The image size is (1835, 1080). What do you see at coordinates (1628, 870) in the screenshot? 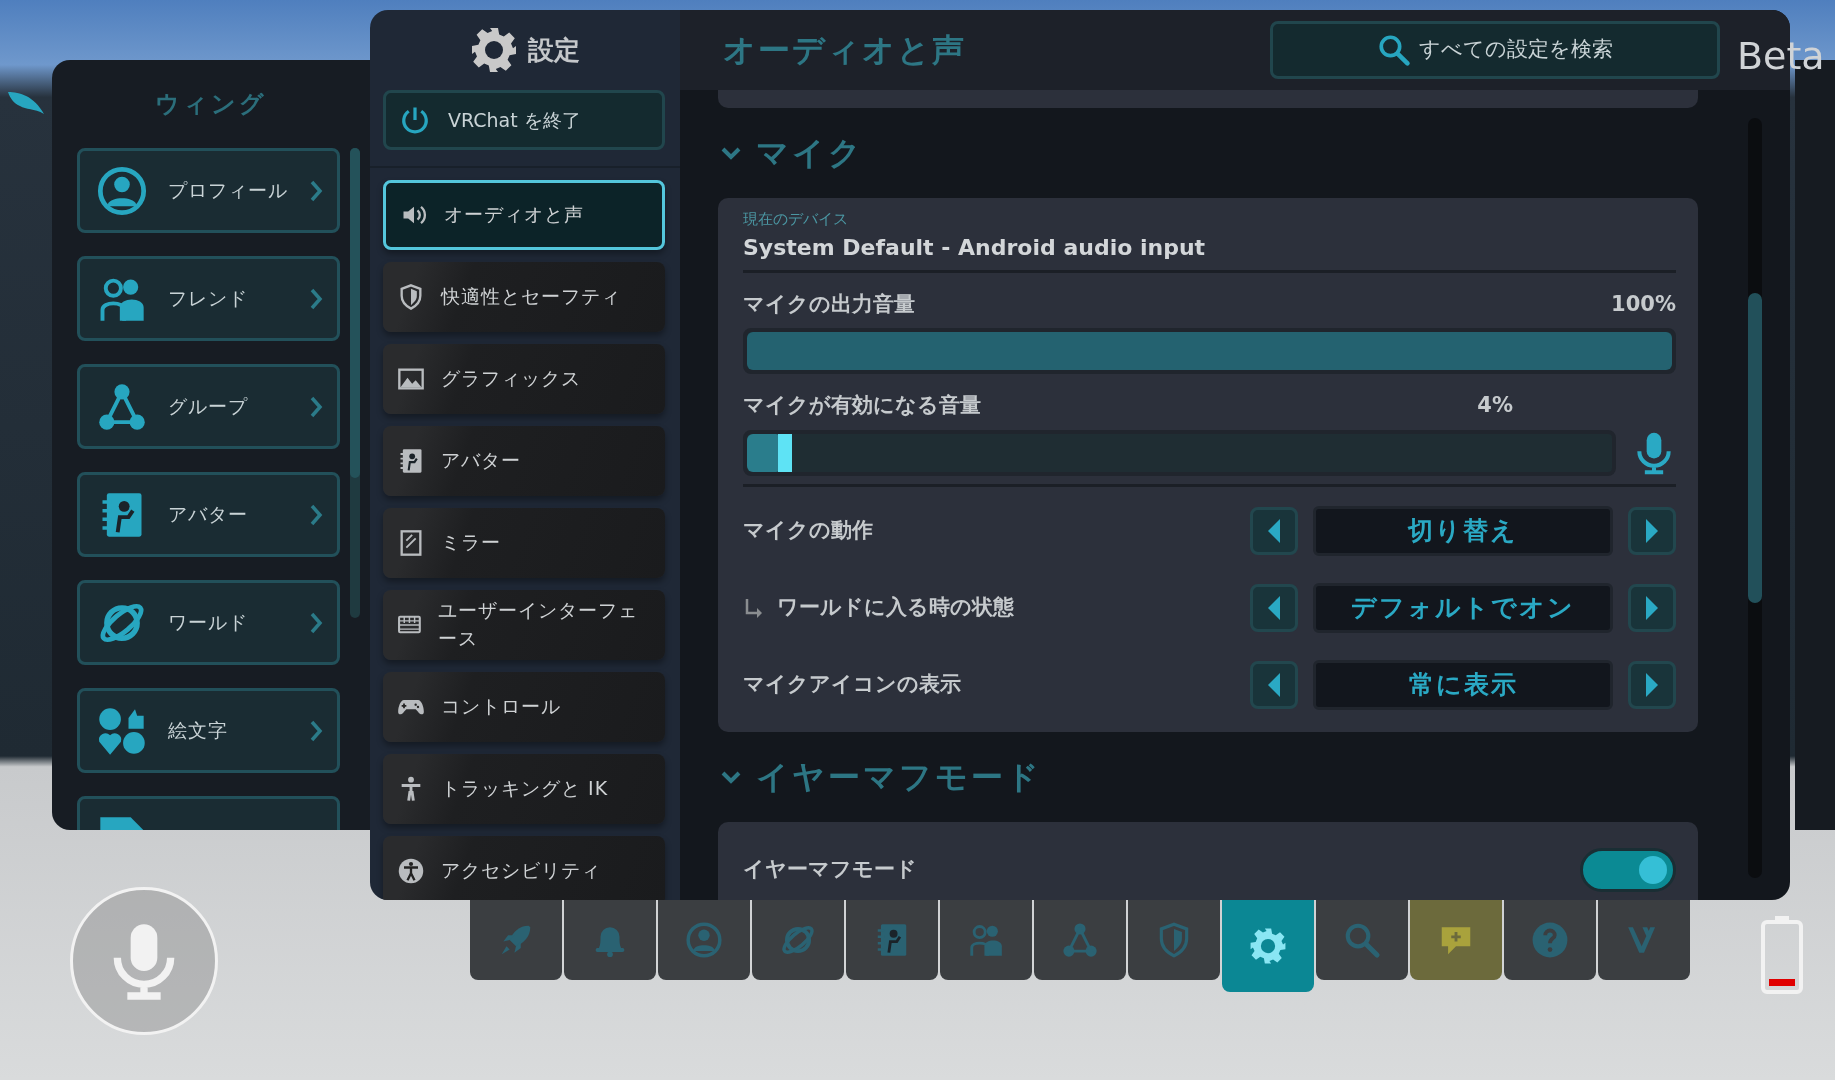
I see `toggle-switch` at bounding box center [1628, 870].